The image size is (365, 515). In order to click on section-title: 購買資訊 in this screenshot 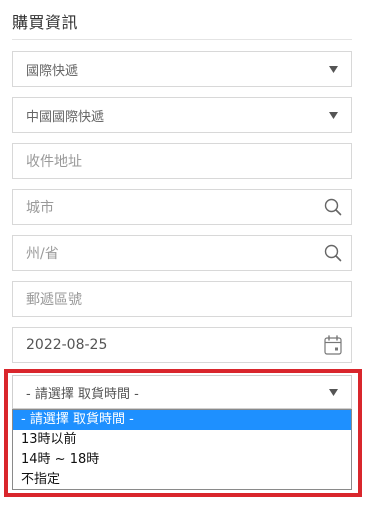, I will do `click(45, 22)`.